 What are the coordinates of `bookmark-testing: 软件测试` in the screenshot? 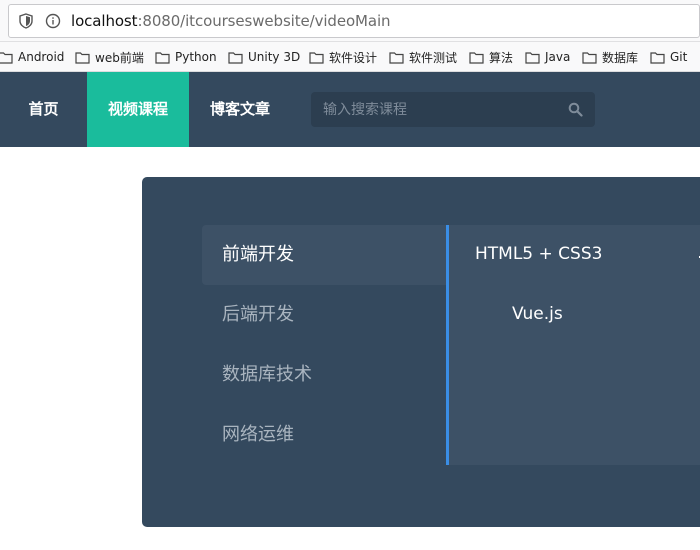 It's located at (423, 57).